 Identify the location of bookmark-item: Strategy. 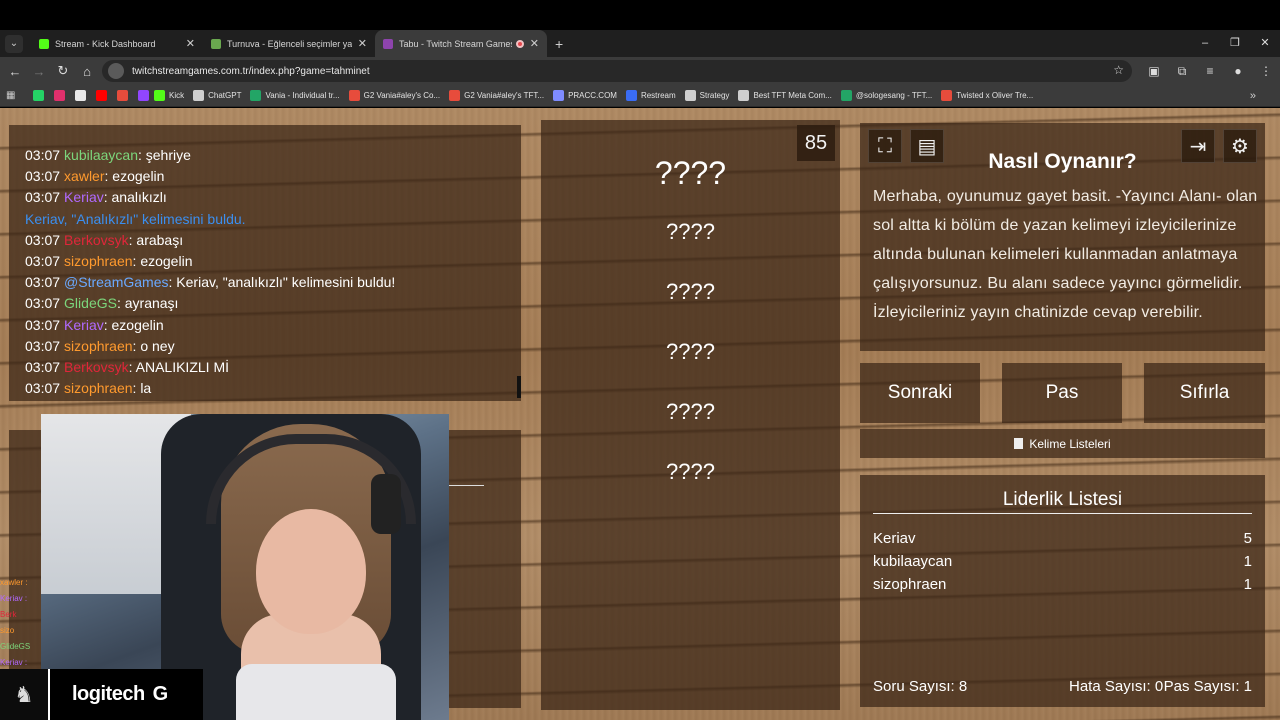
(706, 95).